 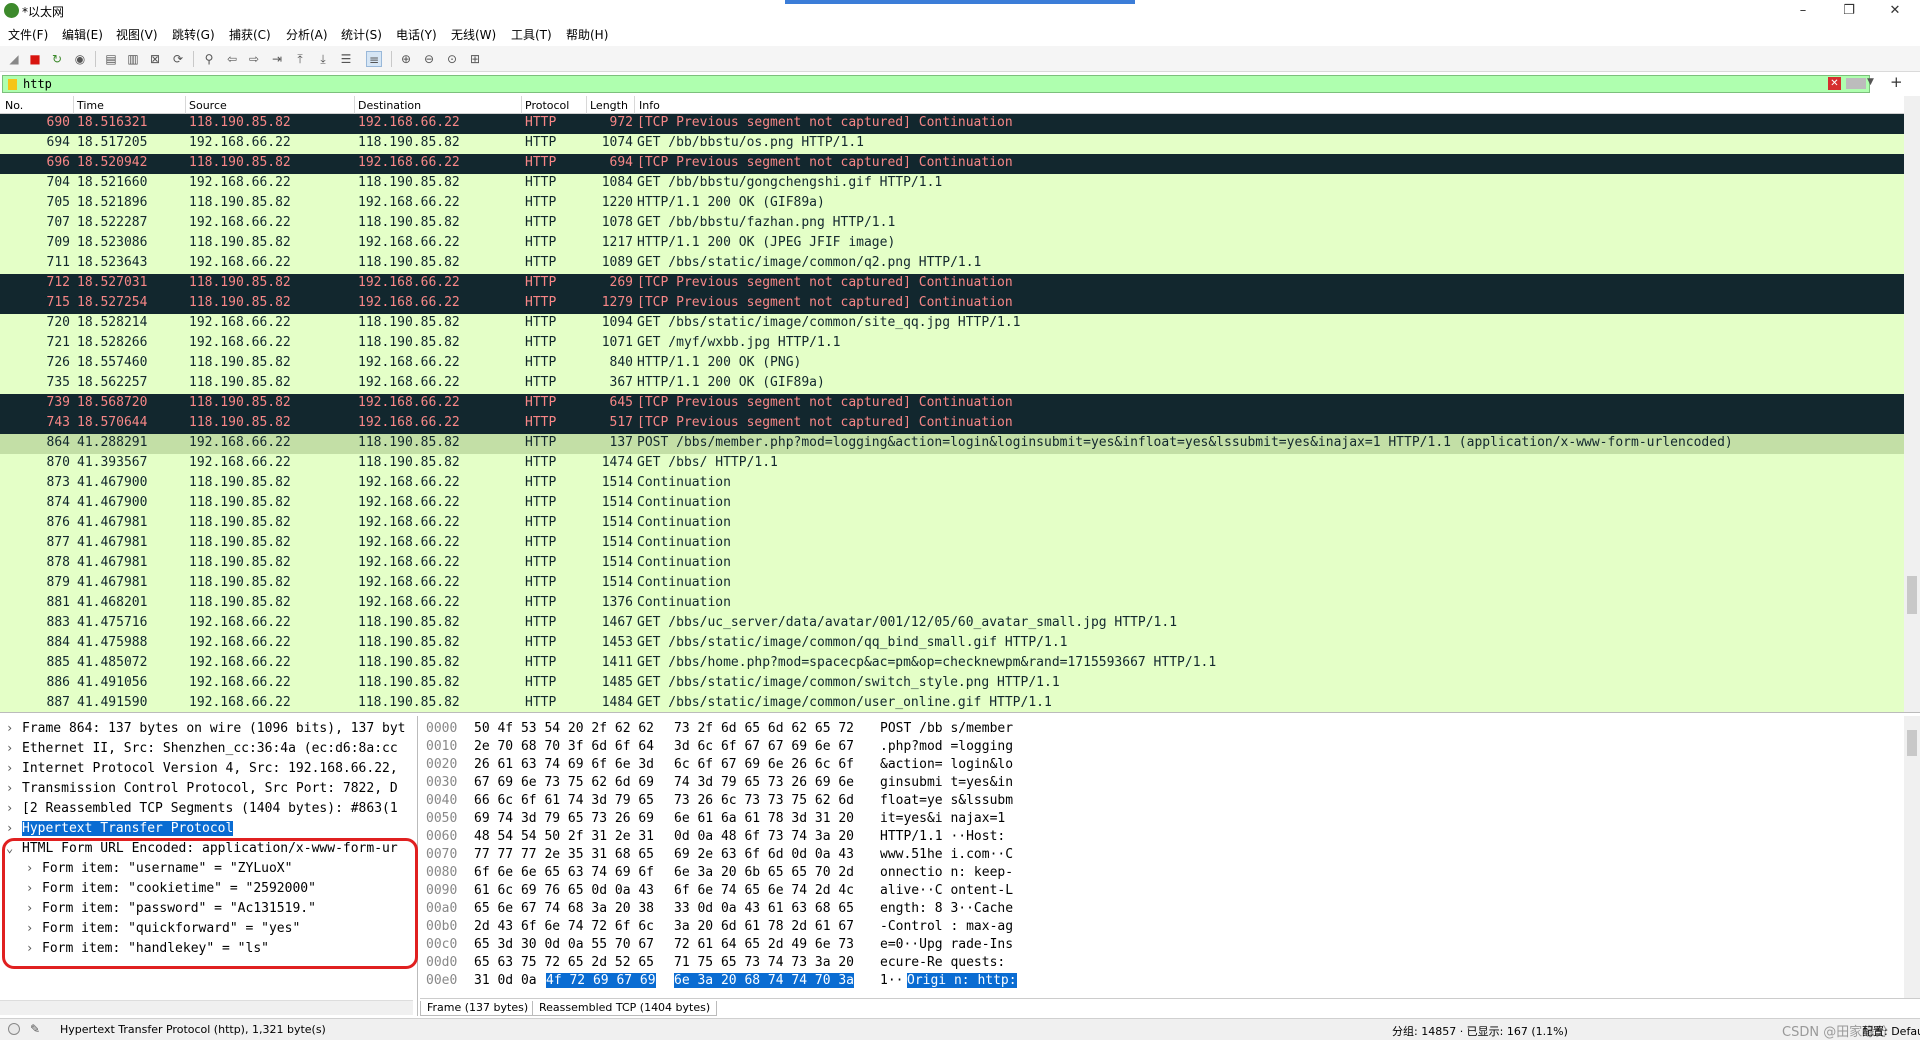 What do you see at coordinates (946, 746) in the screenshot?
I see `hex-ascii: .php?mod =logging` at bounding box center [946, 746].